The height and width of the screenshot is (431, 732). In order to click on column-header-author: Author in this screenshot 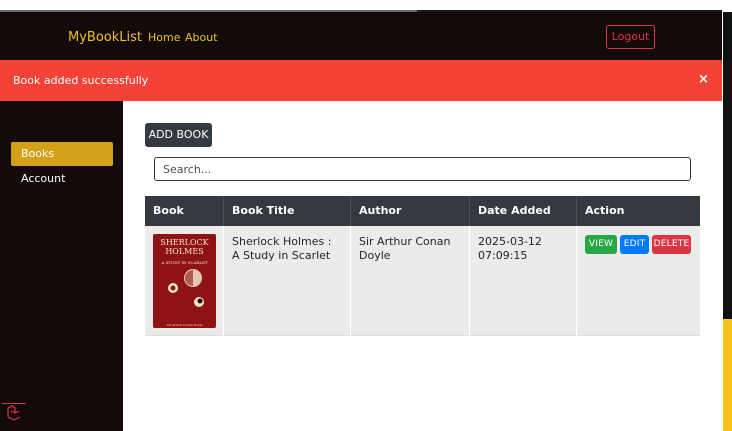, I will do `click(410, 211)`.